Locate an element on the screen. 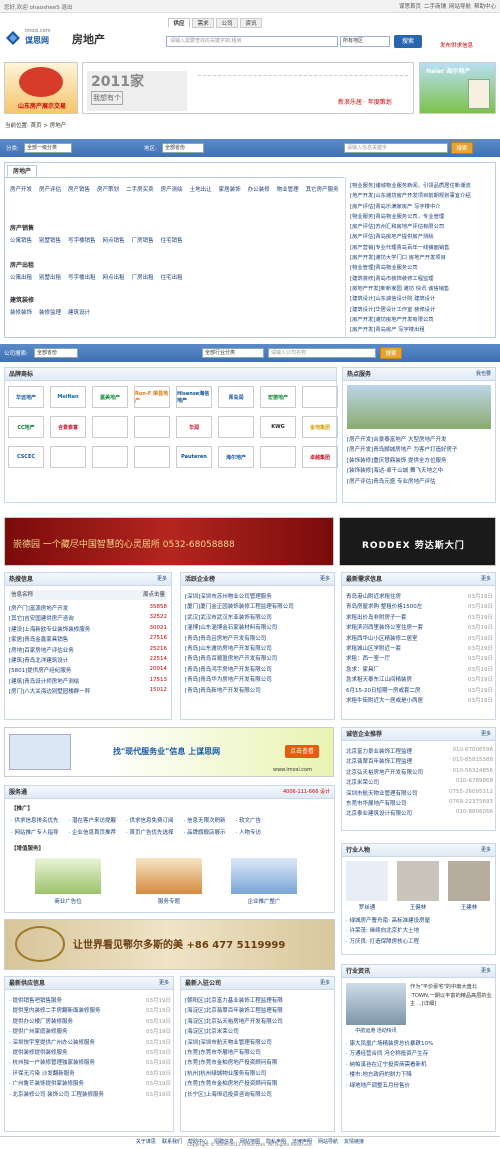 Image resolution: width=500 pixels, height=1149 pixels. integrity-item-text: 北京富力景业装饰工程监理 is located at coordinates (379, 752).